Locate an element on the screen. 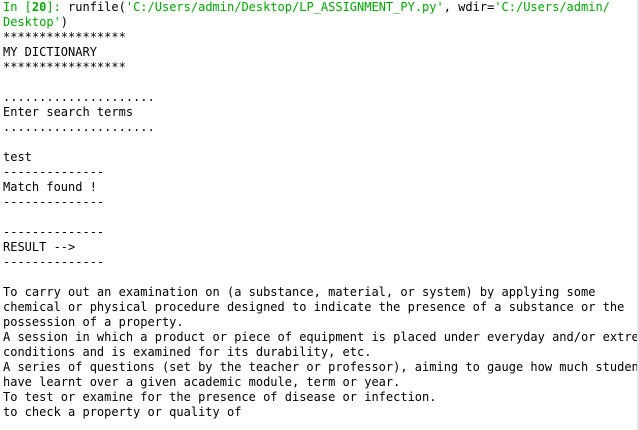 The image size is (639, 430). output-line: MY DICTIONARY is located at coordinates (50, 52).